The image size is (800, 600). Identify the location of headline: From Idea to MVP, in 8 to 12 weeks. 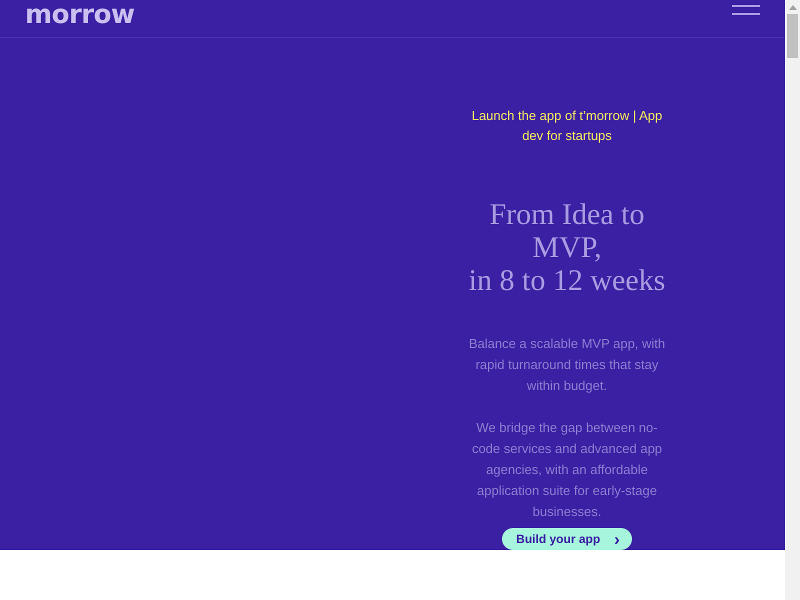
(567, 247).